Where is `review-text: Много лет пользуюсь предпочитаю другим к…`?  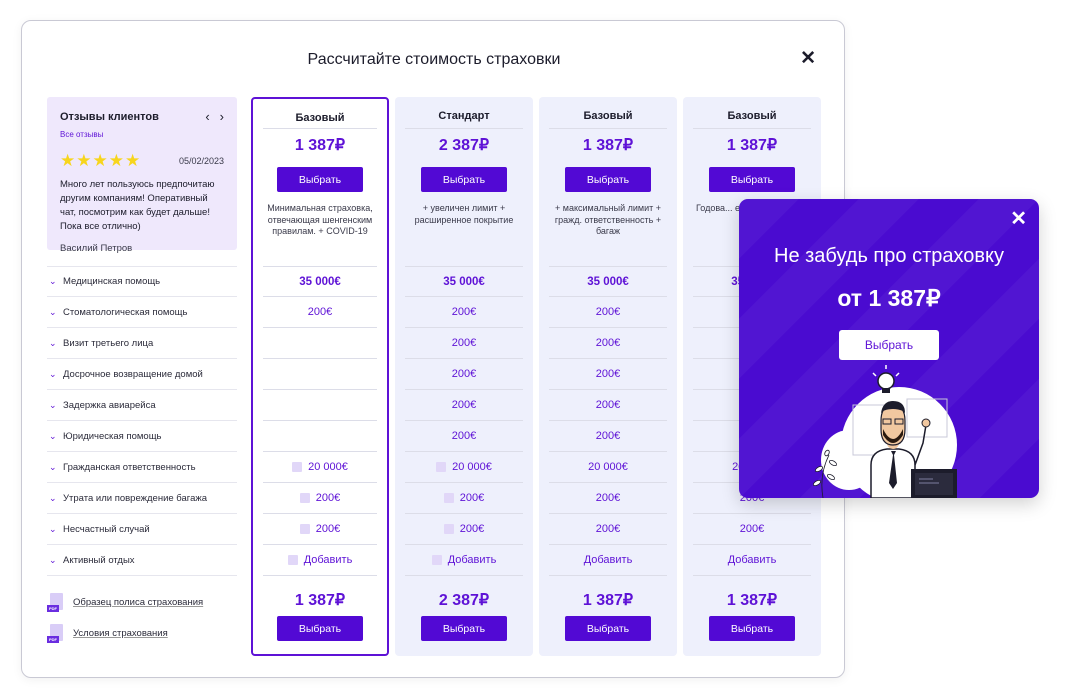 review-text: Много лет пользуюсь предпочитаю другим к… is located at coordinates (137, 205).